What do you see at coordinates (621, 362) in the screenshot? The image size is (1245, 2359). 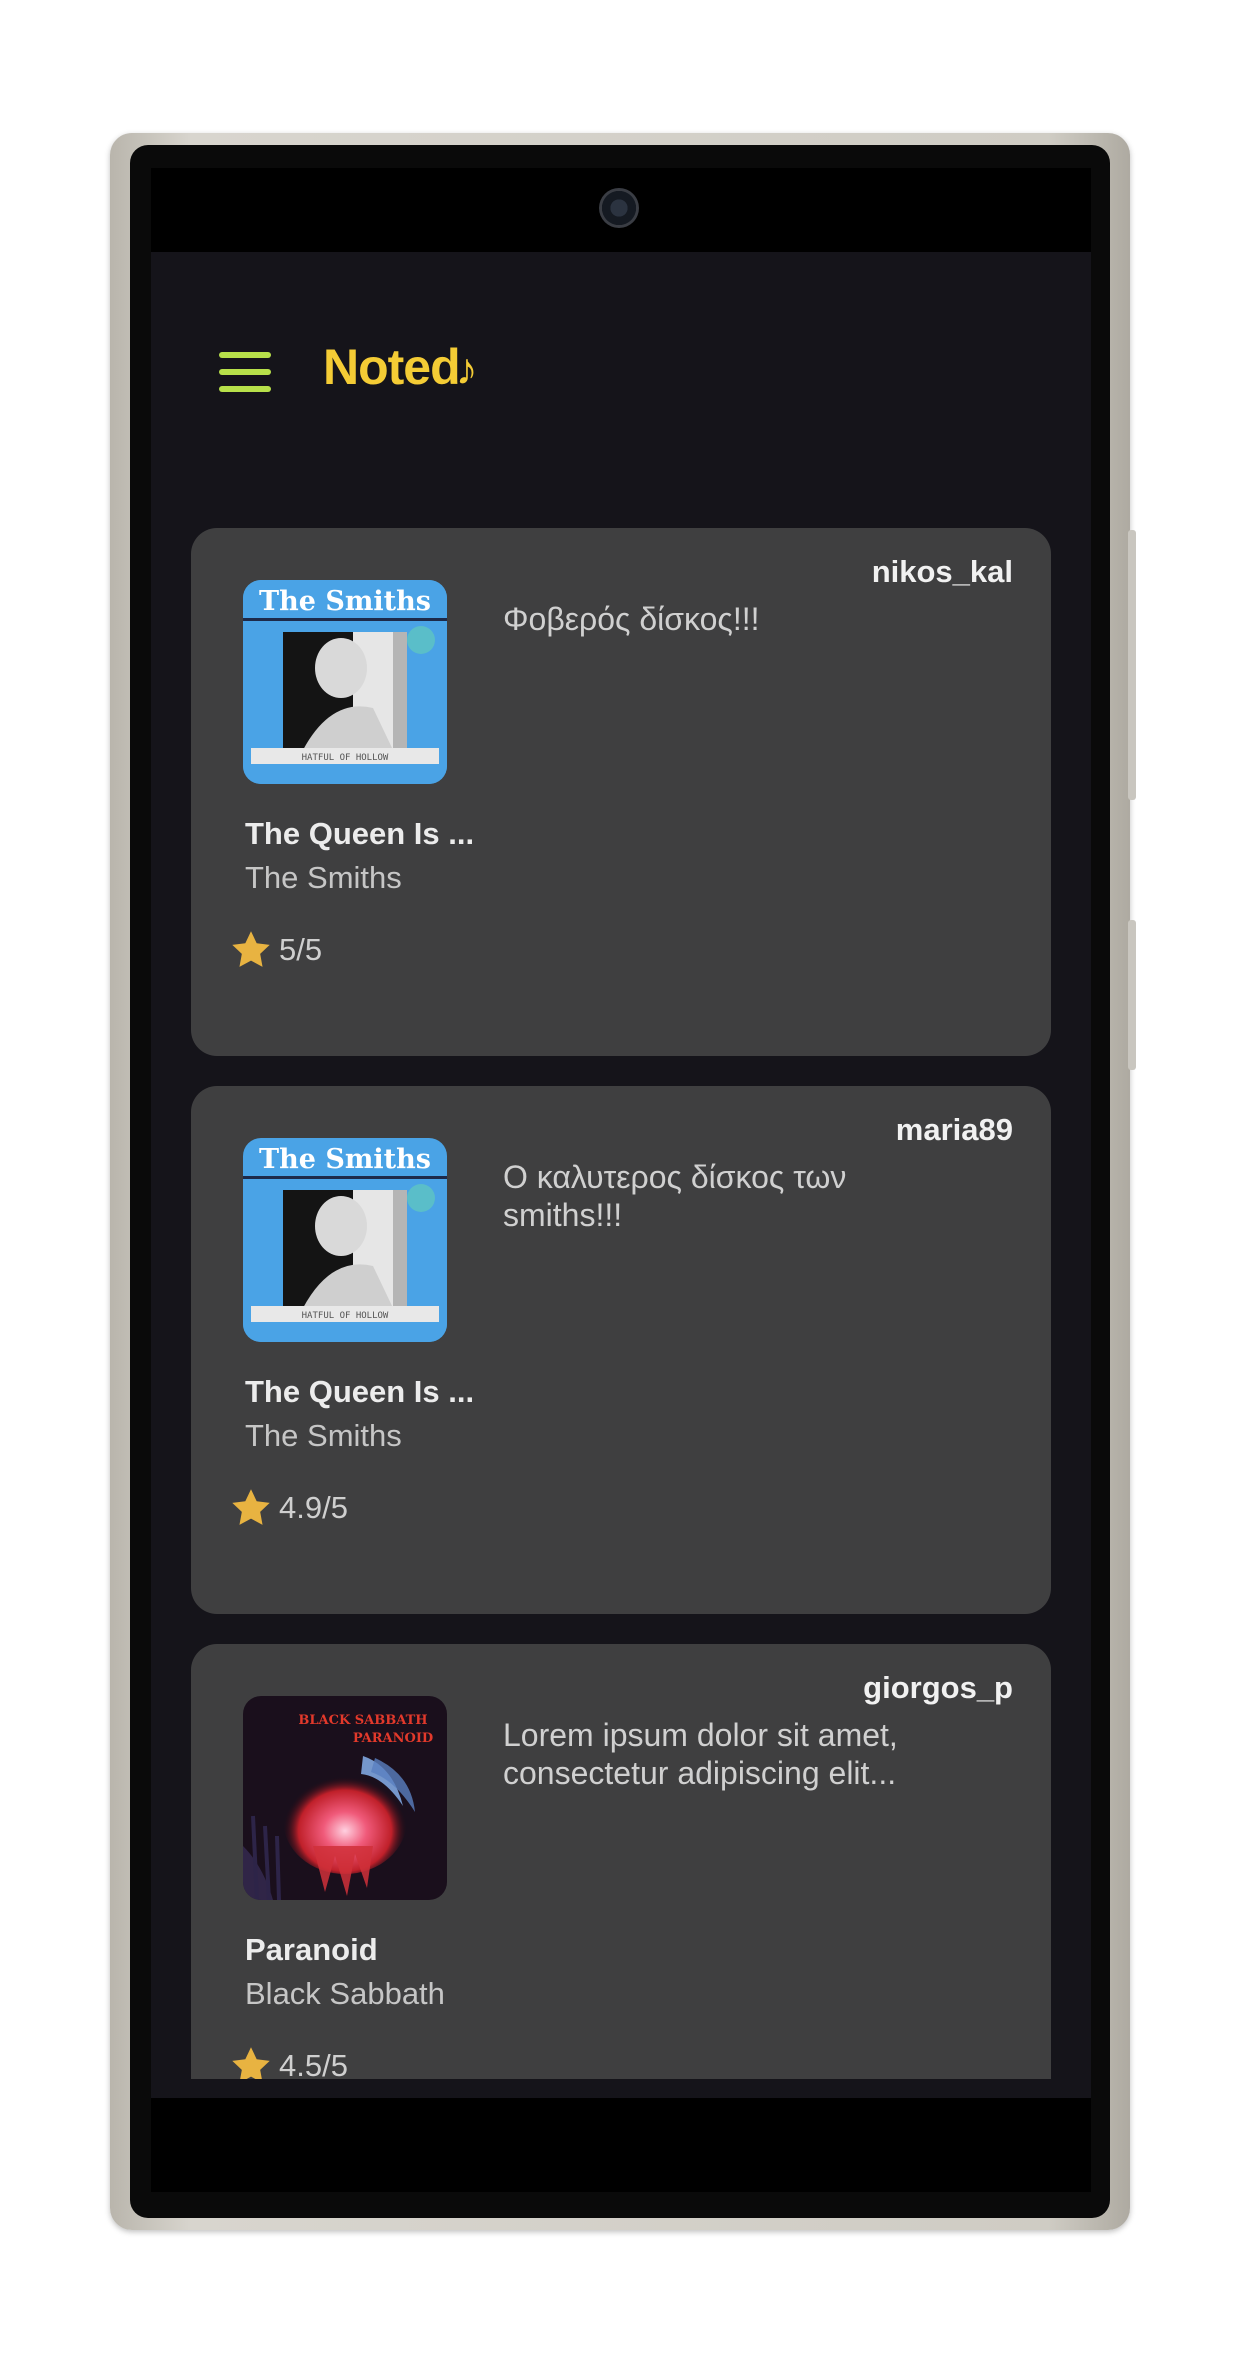 I see `app-bar: Noted♪` at bounding box center [621, 362].